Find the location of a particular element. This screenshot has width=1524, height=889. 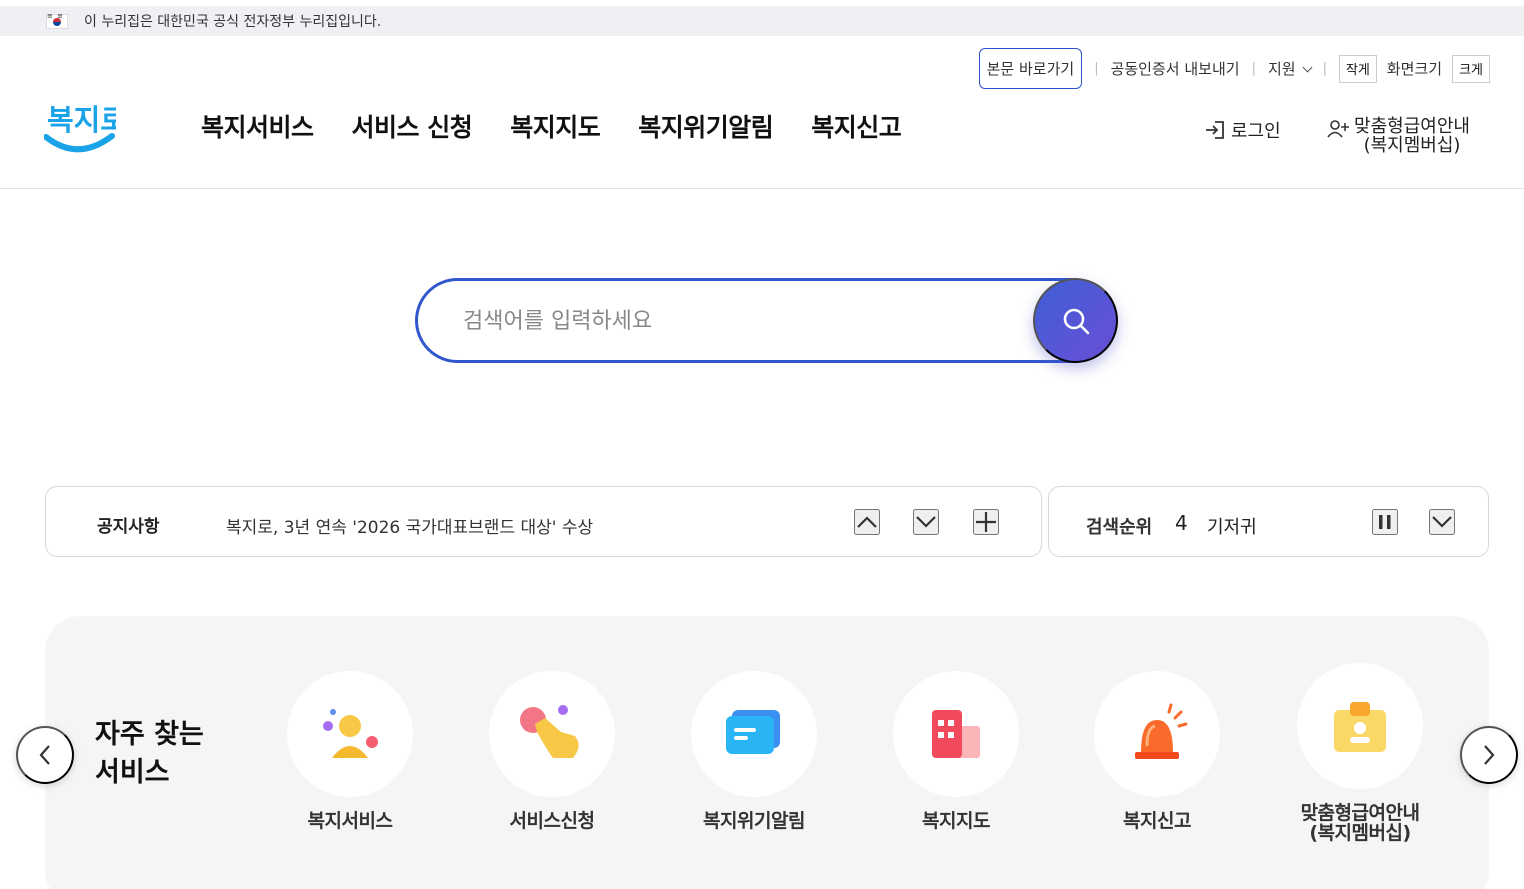

rank-pause-button is located at coordinates (1385, 522).